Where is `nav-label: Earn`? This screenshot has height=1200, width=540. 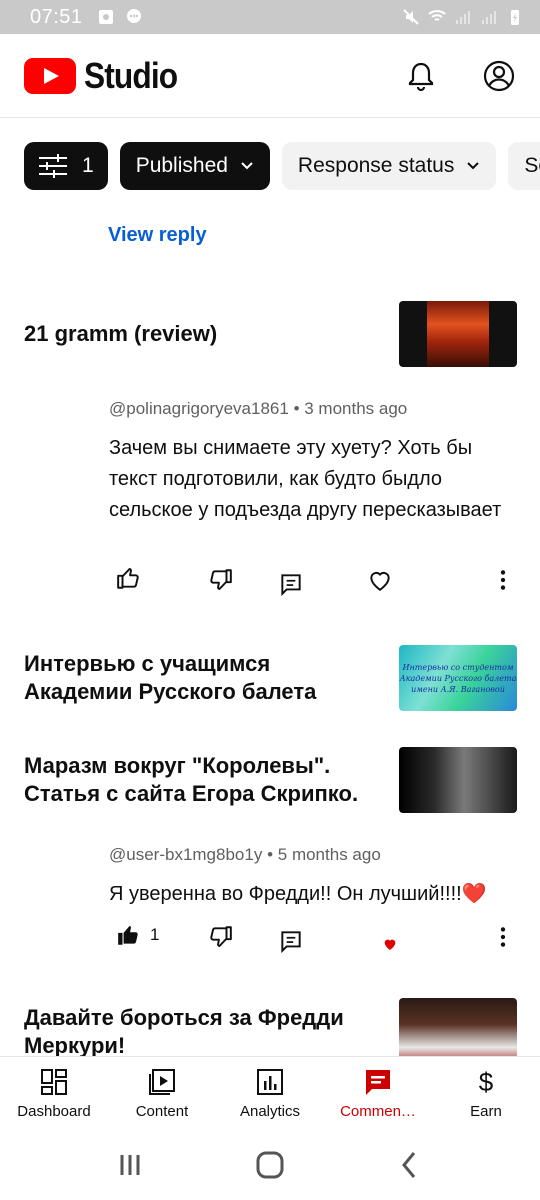
nav-label: Earn is located at coordinates (486, 1111).